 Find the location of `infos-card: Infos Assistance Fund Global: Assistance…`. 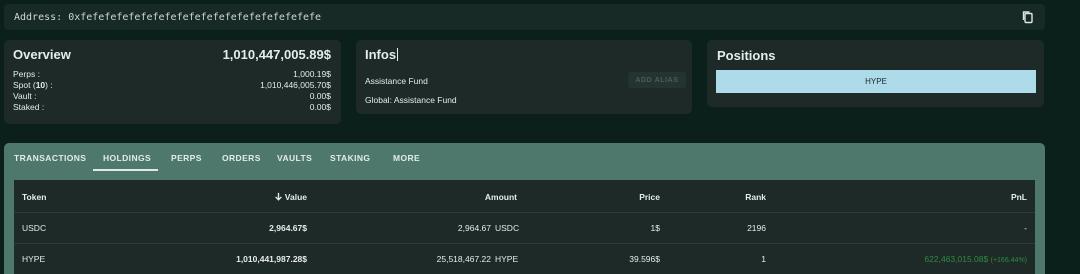

infos-card: Infos Assistance Fund Global: Assistance… is located at coordinates (524, 77).